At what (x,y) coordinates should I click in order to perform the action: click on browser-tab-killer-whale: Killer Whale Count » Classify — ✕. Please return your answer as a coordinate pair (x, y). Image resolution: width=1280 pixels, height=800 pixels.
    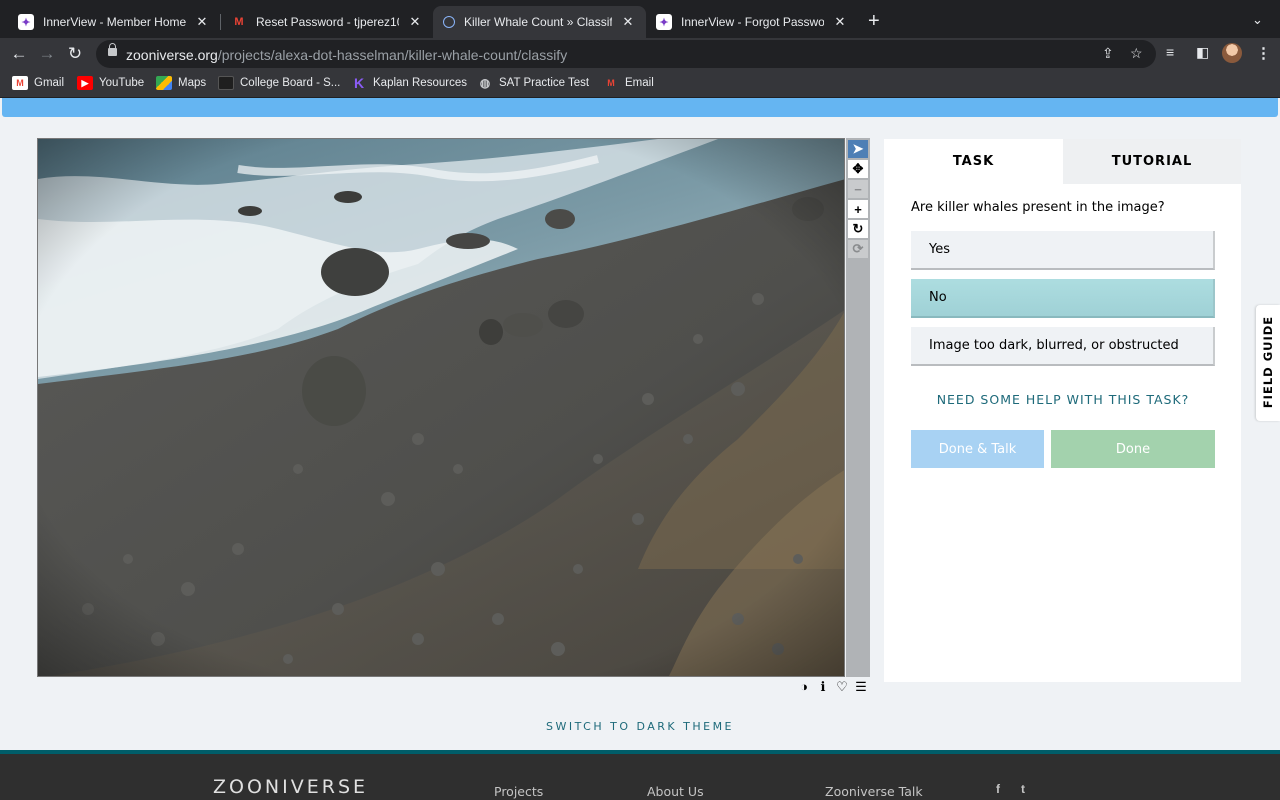
    Looking at the image, I should click on (539, 22).